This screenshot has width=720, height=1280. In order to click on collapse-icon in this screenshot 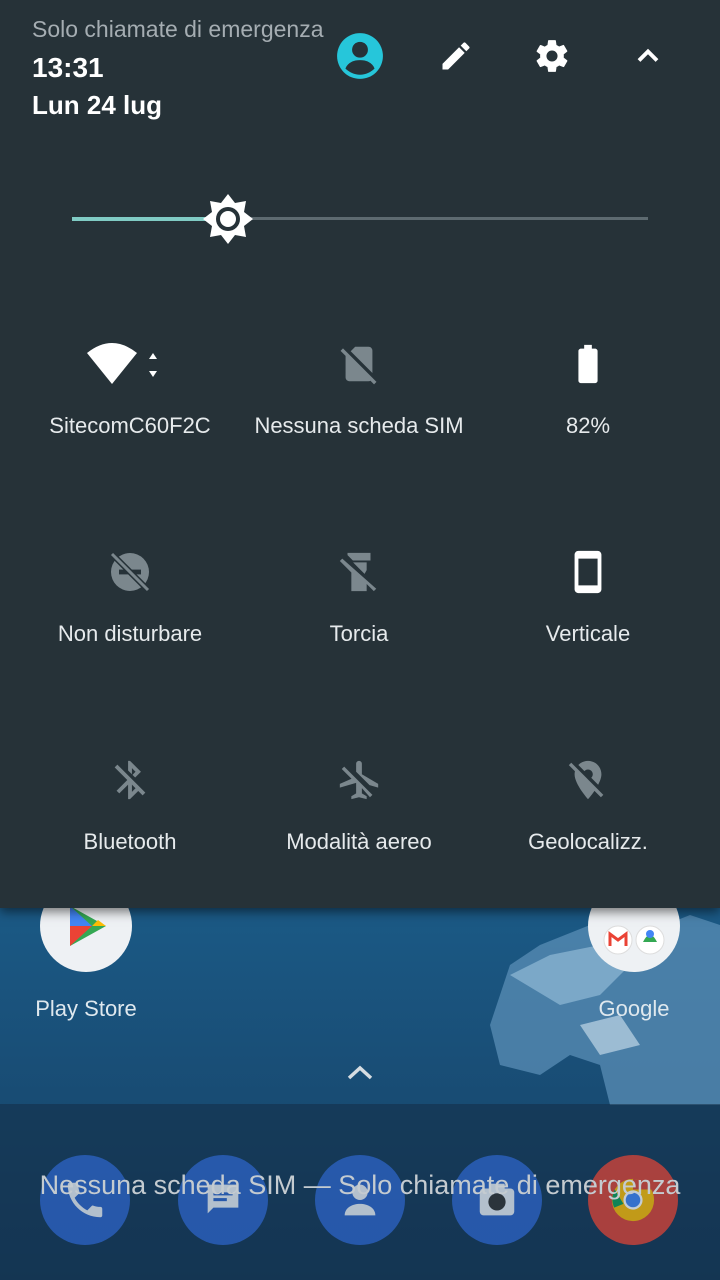, I will do `click(648, 55)`.